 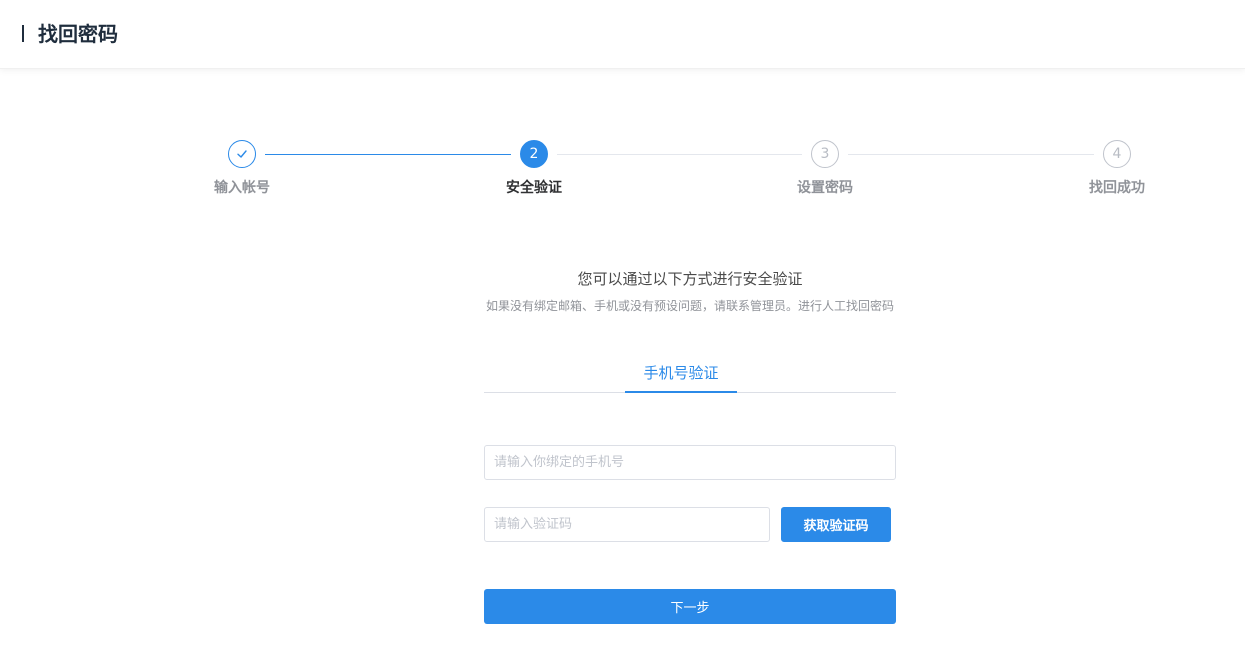 I want to click on step-4-label: 找回成功, so click(x=1117, y=188).